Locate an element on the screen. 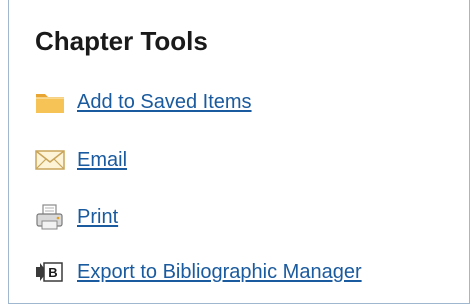 This screenshot has height=304, width=472. tool-email: Email is located at coordinates (81, 160).